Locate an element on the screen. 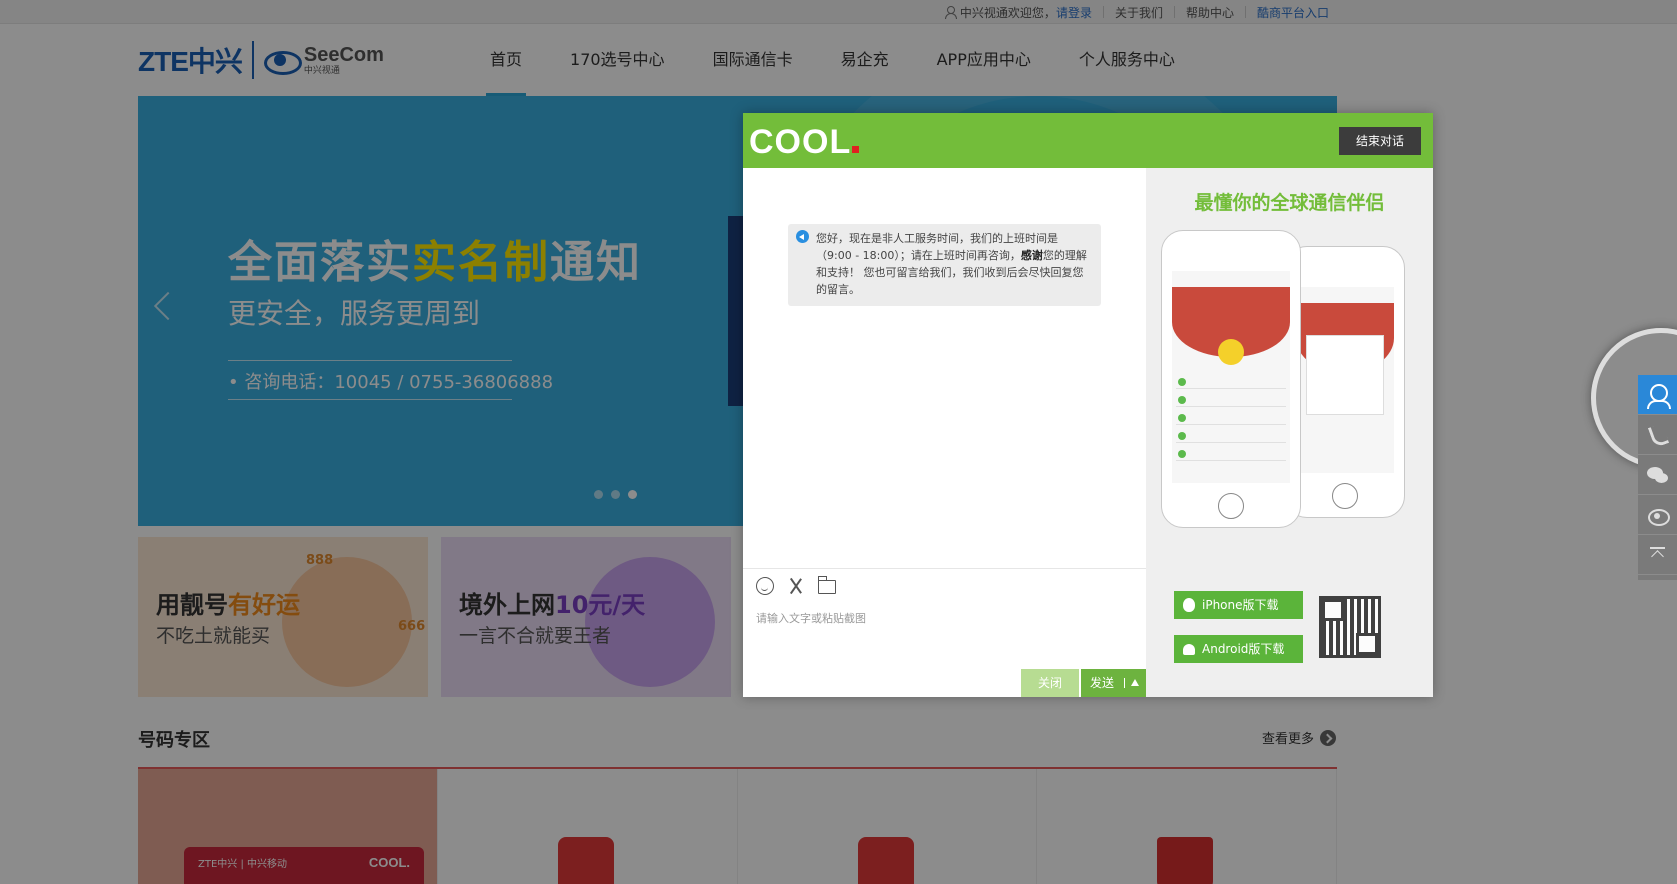 This screenshot has height=884, width=1677. chat-input is located at coordinates (946, 635).